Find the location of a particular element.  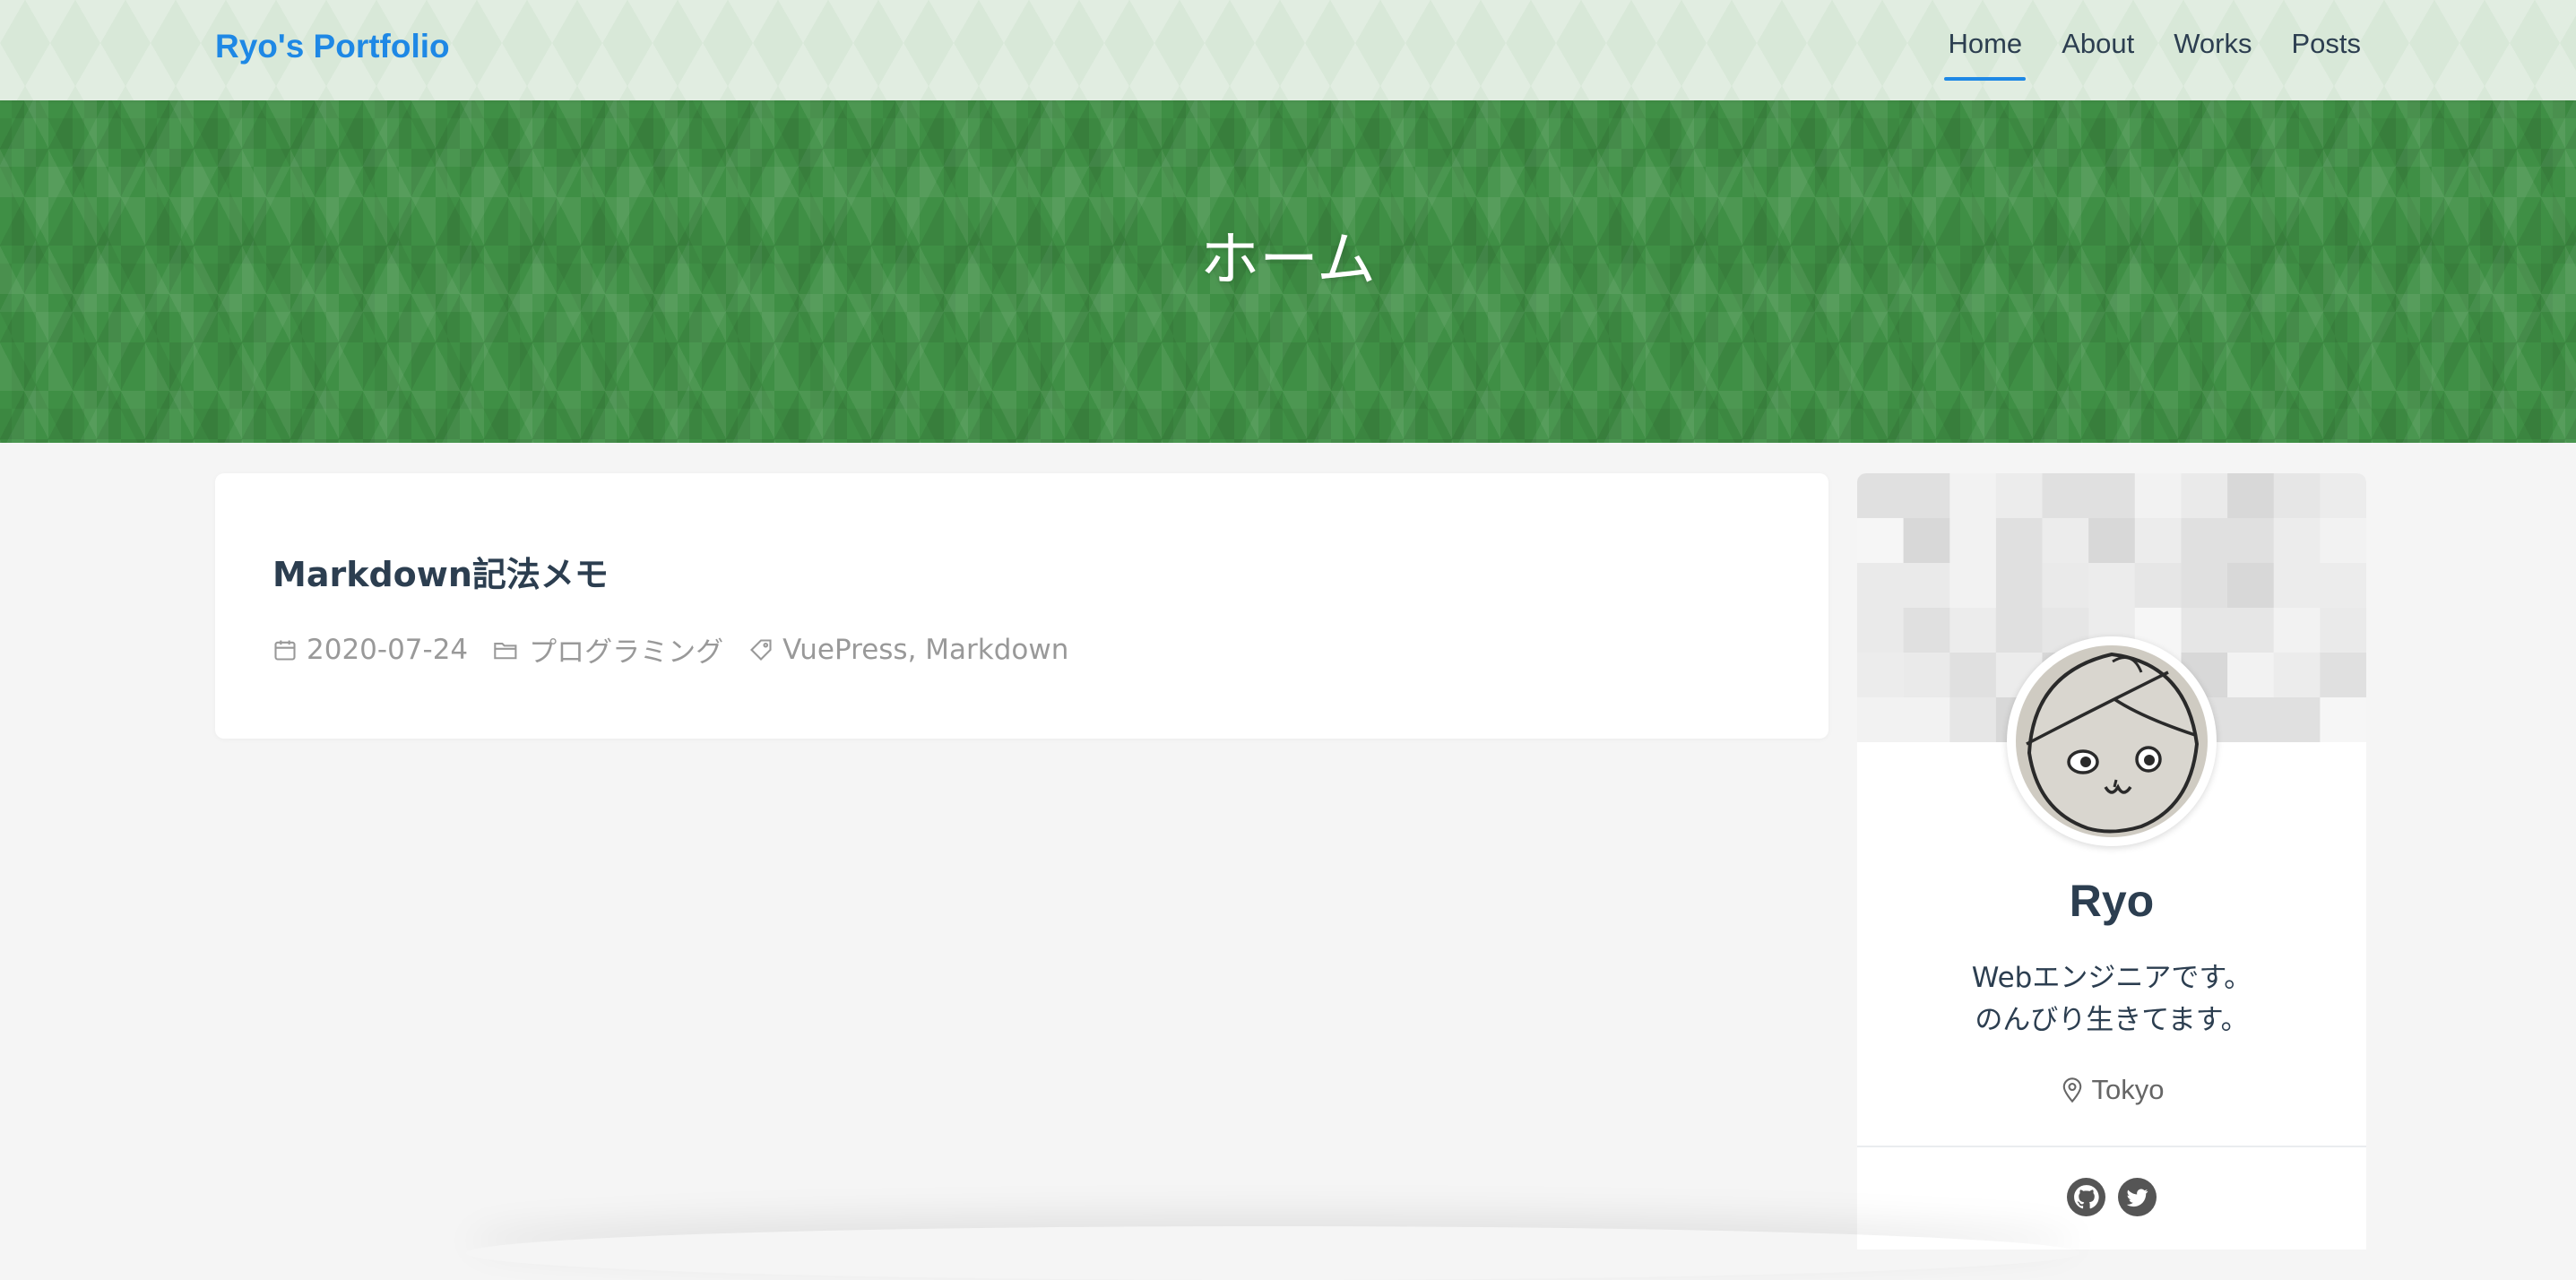

navbar: Ryo's Portfolio Home About Works Posts is located at coordinates (1288, 50).